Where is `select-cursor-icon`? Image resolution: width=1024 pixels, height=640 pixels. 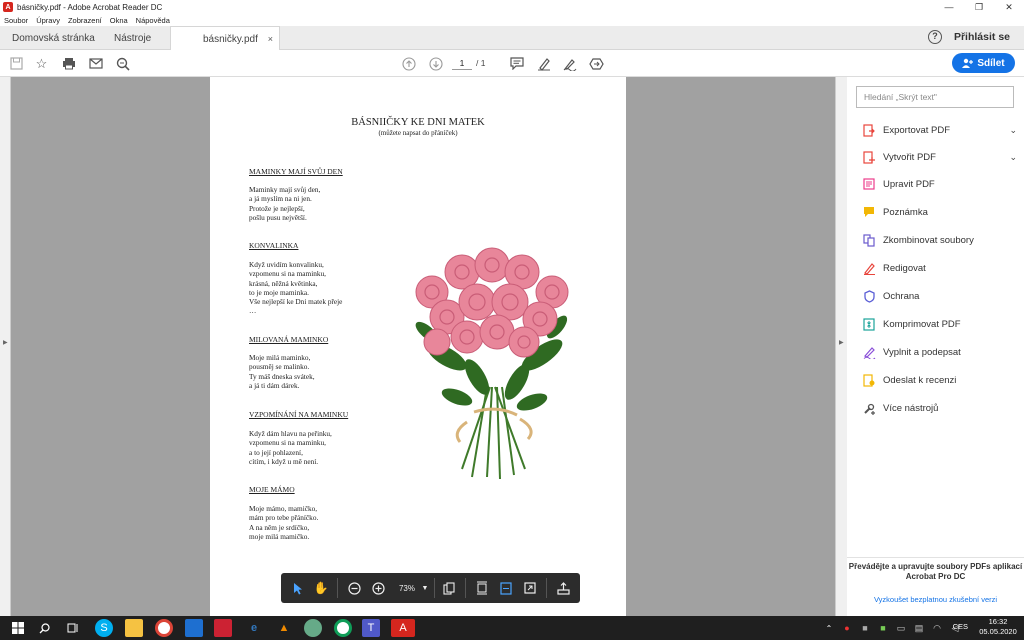
select-cursor-icon is located at coordinates (298, 588).